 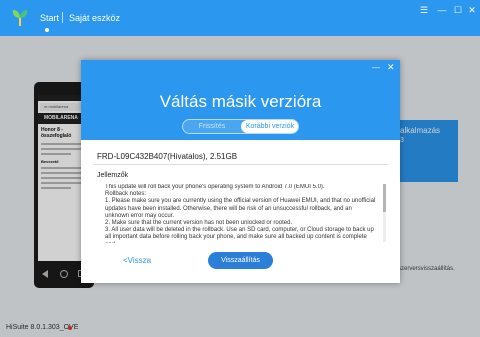 What do you see at coordinates (94, 18) in the screenshot?
I see `nav-my-device-tab: Saját eszköz` at bounding box center [94, 18].